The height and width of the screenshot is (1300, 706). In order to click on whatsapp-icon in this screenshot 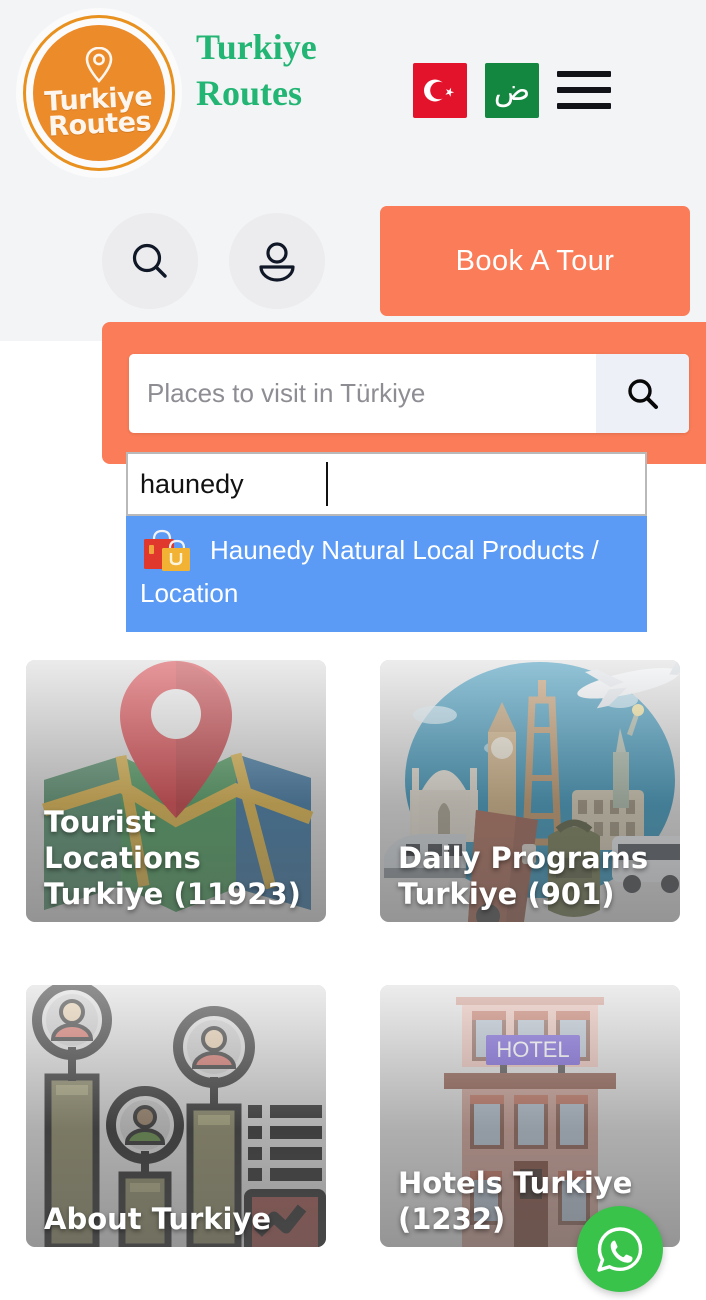, I will do `click(620, 1249)`.